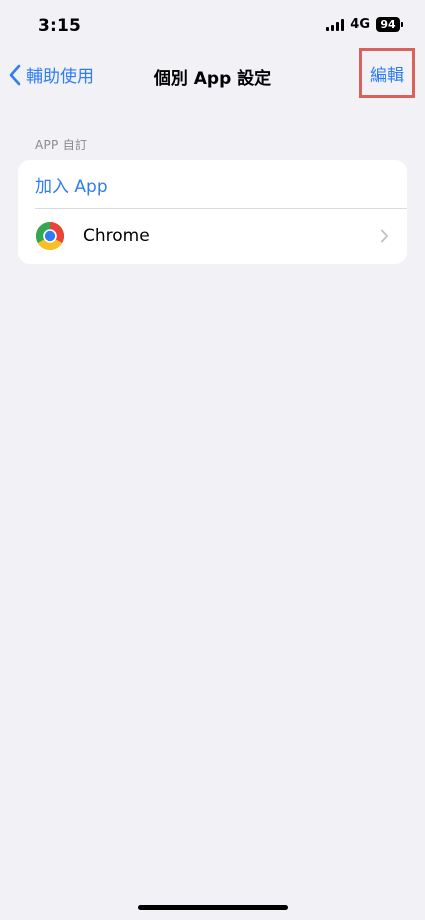 This screenshot has width=425, height=920. I want to click on status-time: 3:15, so click(60, 26).